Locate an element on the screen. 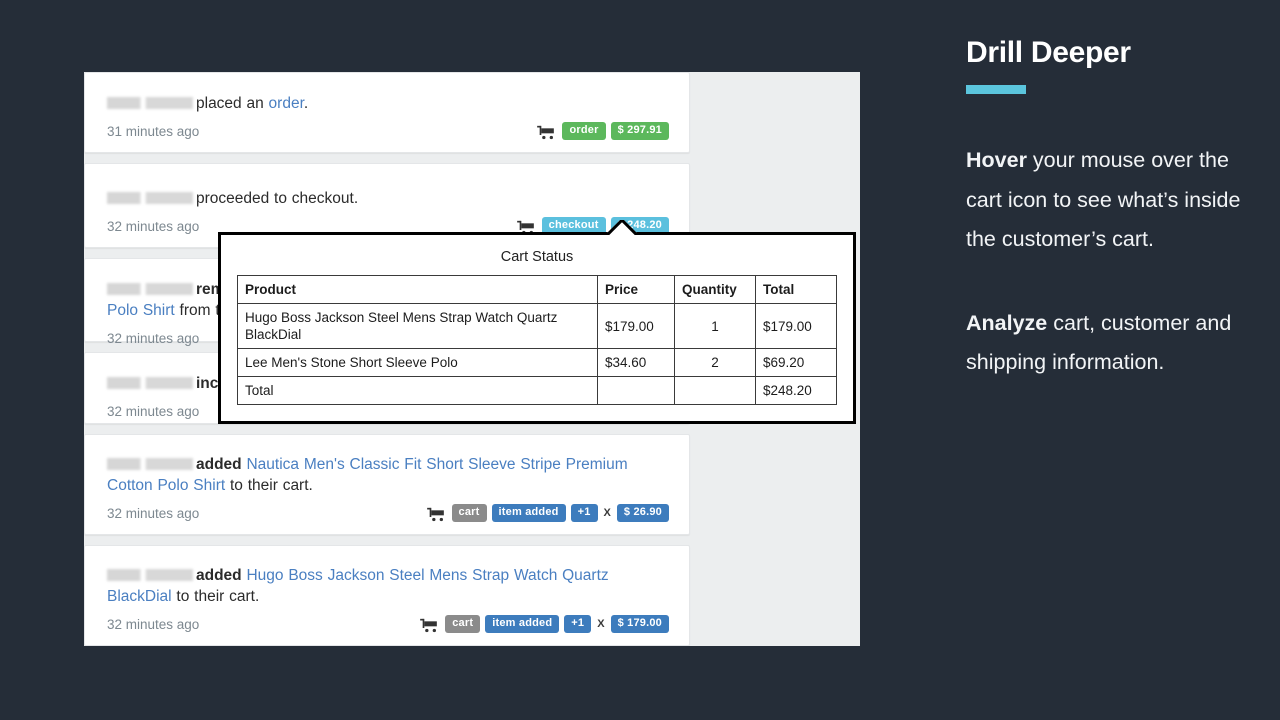 The width and height of the screenshot is (1280, 720). explainer-lead-analyze: Analyze is located at coordinates (1007, 322).